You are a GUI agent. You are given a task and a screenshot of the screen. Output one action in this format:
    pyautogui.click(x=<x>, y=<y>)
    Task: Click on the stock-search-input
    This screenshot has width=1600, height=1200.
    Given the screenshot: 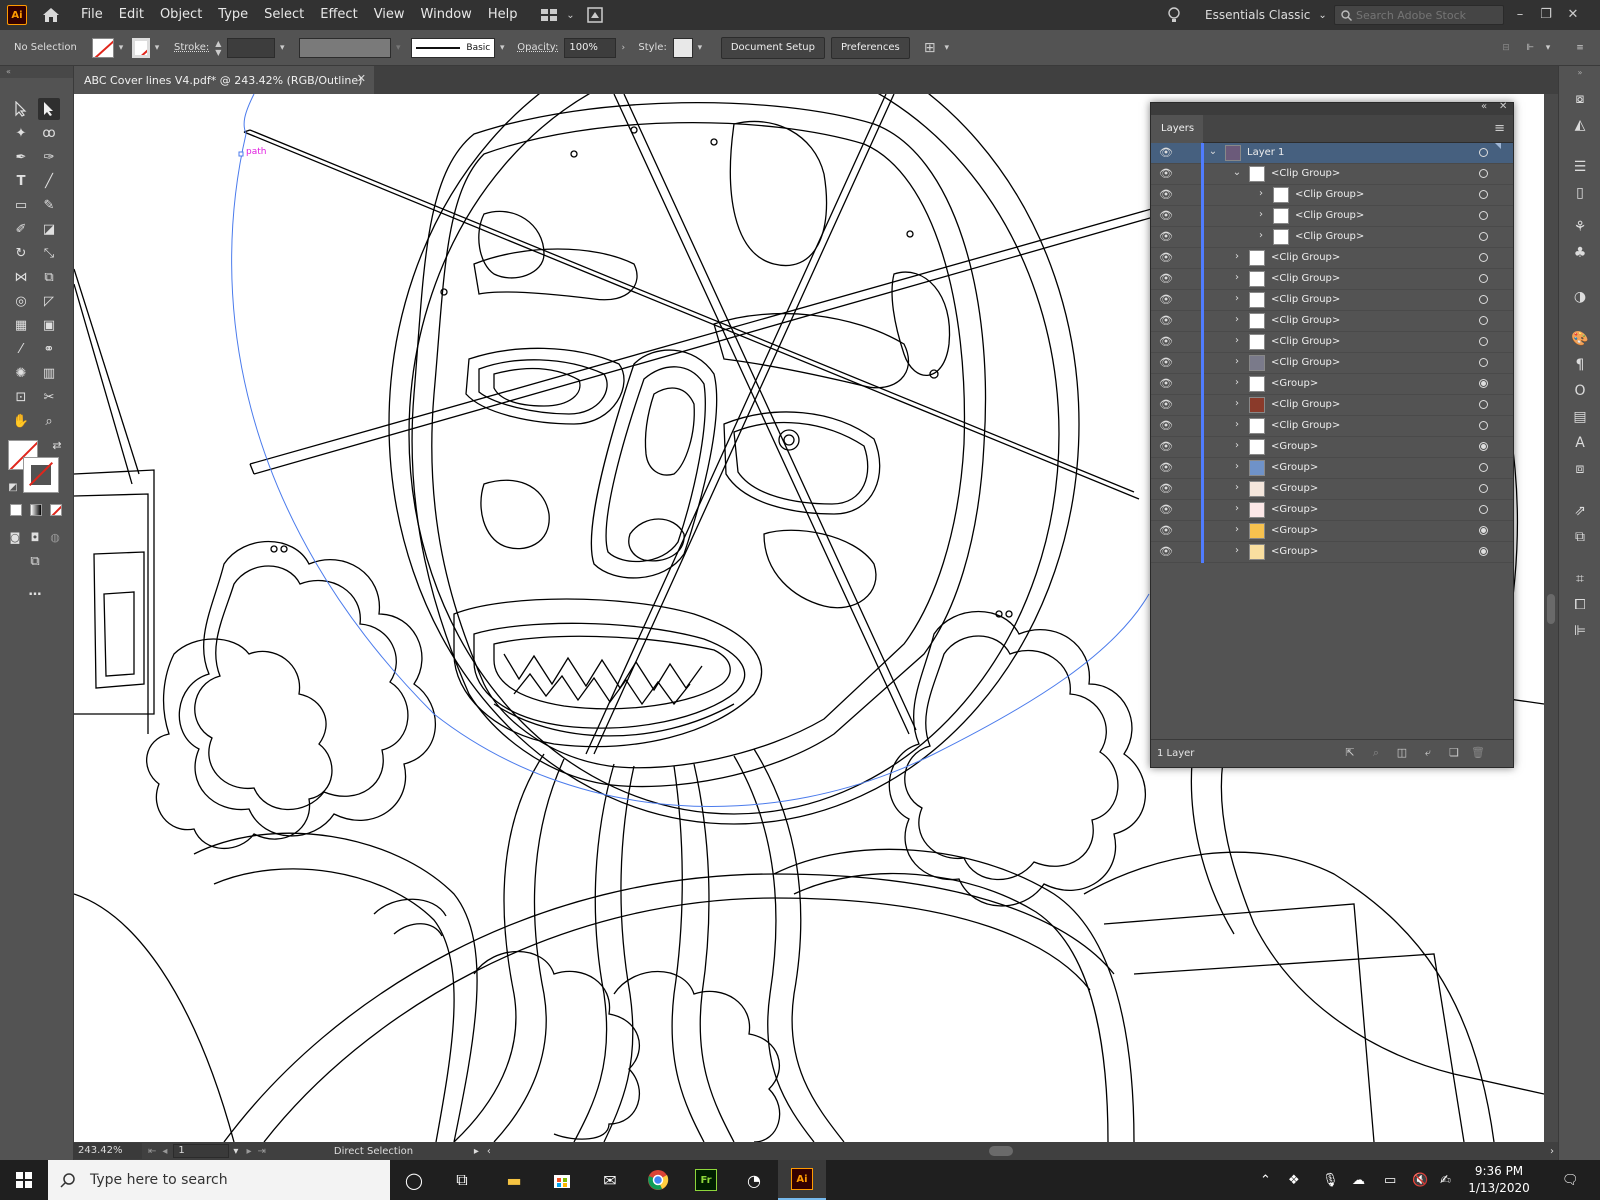 What is the action you would take?
    pyautogui.click(x=1426, y=15)
    